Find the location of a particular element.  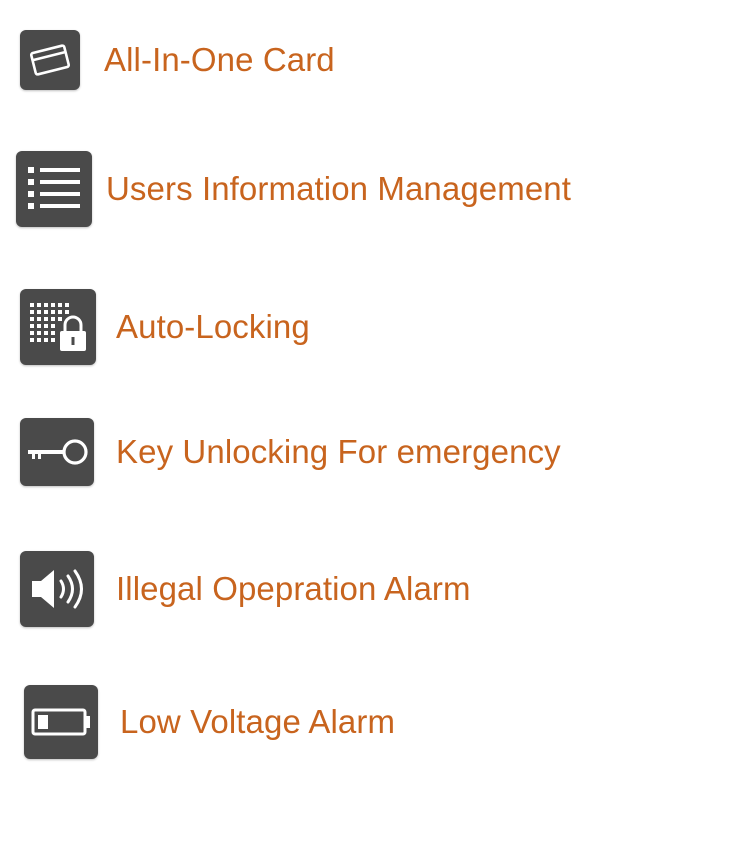

feature-auto-locking: Auto-Locking is located at coordinates (165, 327).